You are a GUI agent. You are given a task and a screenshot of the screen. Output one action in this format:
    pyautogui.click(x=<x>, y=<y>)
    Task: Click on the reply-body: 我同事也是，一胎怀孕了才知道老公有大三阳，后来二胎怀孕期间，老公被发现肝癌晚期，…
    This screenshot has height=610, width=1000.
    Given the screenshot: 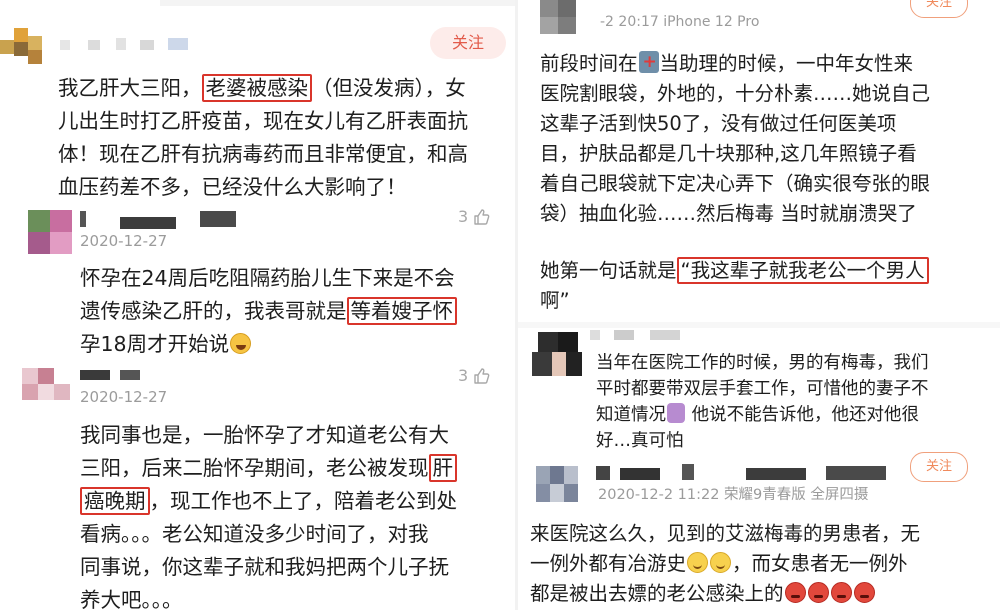 What is the action you would take?
    pyautogui.click(x=295, y=514)
    